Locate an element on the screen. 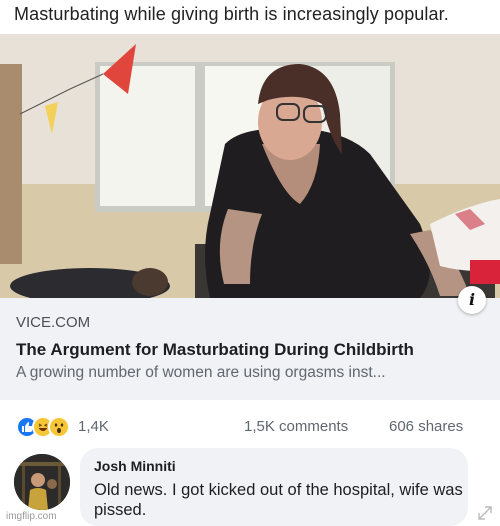  link-source: VICE.COM is located at coordinates (53, 322).